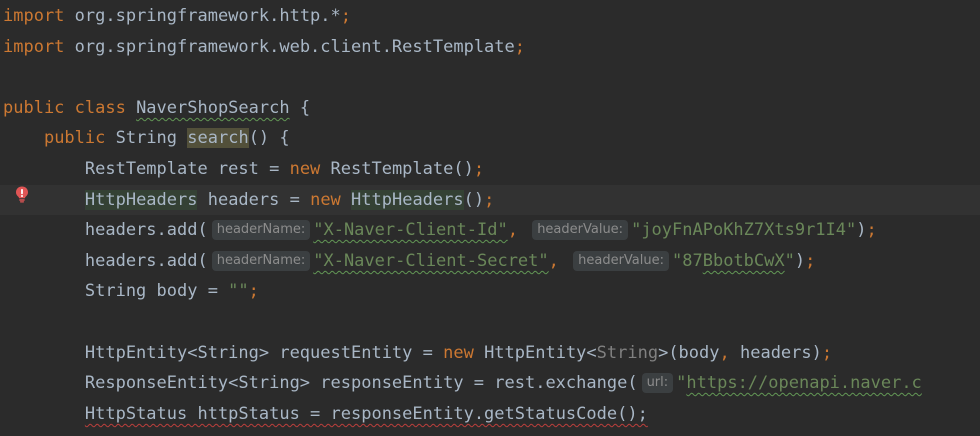  What do you see at coordinates (300, 107) in the screenshot?
I see `code-token: {` at bounding box center [300, 107].